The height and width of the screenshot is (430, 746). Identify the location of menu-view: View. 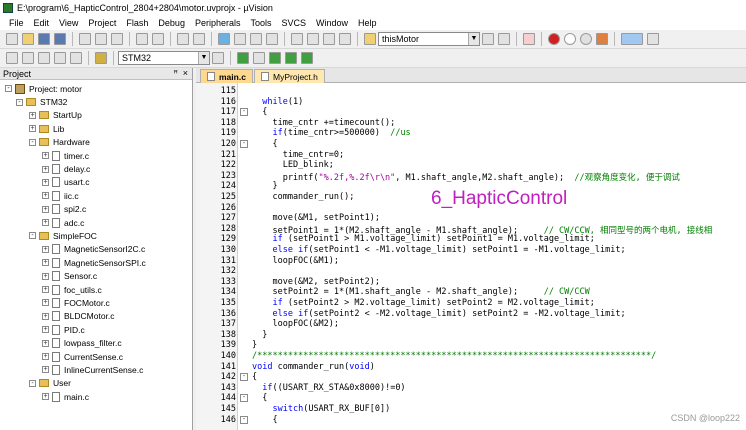
(68, 23).